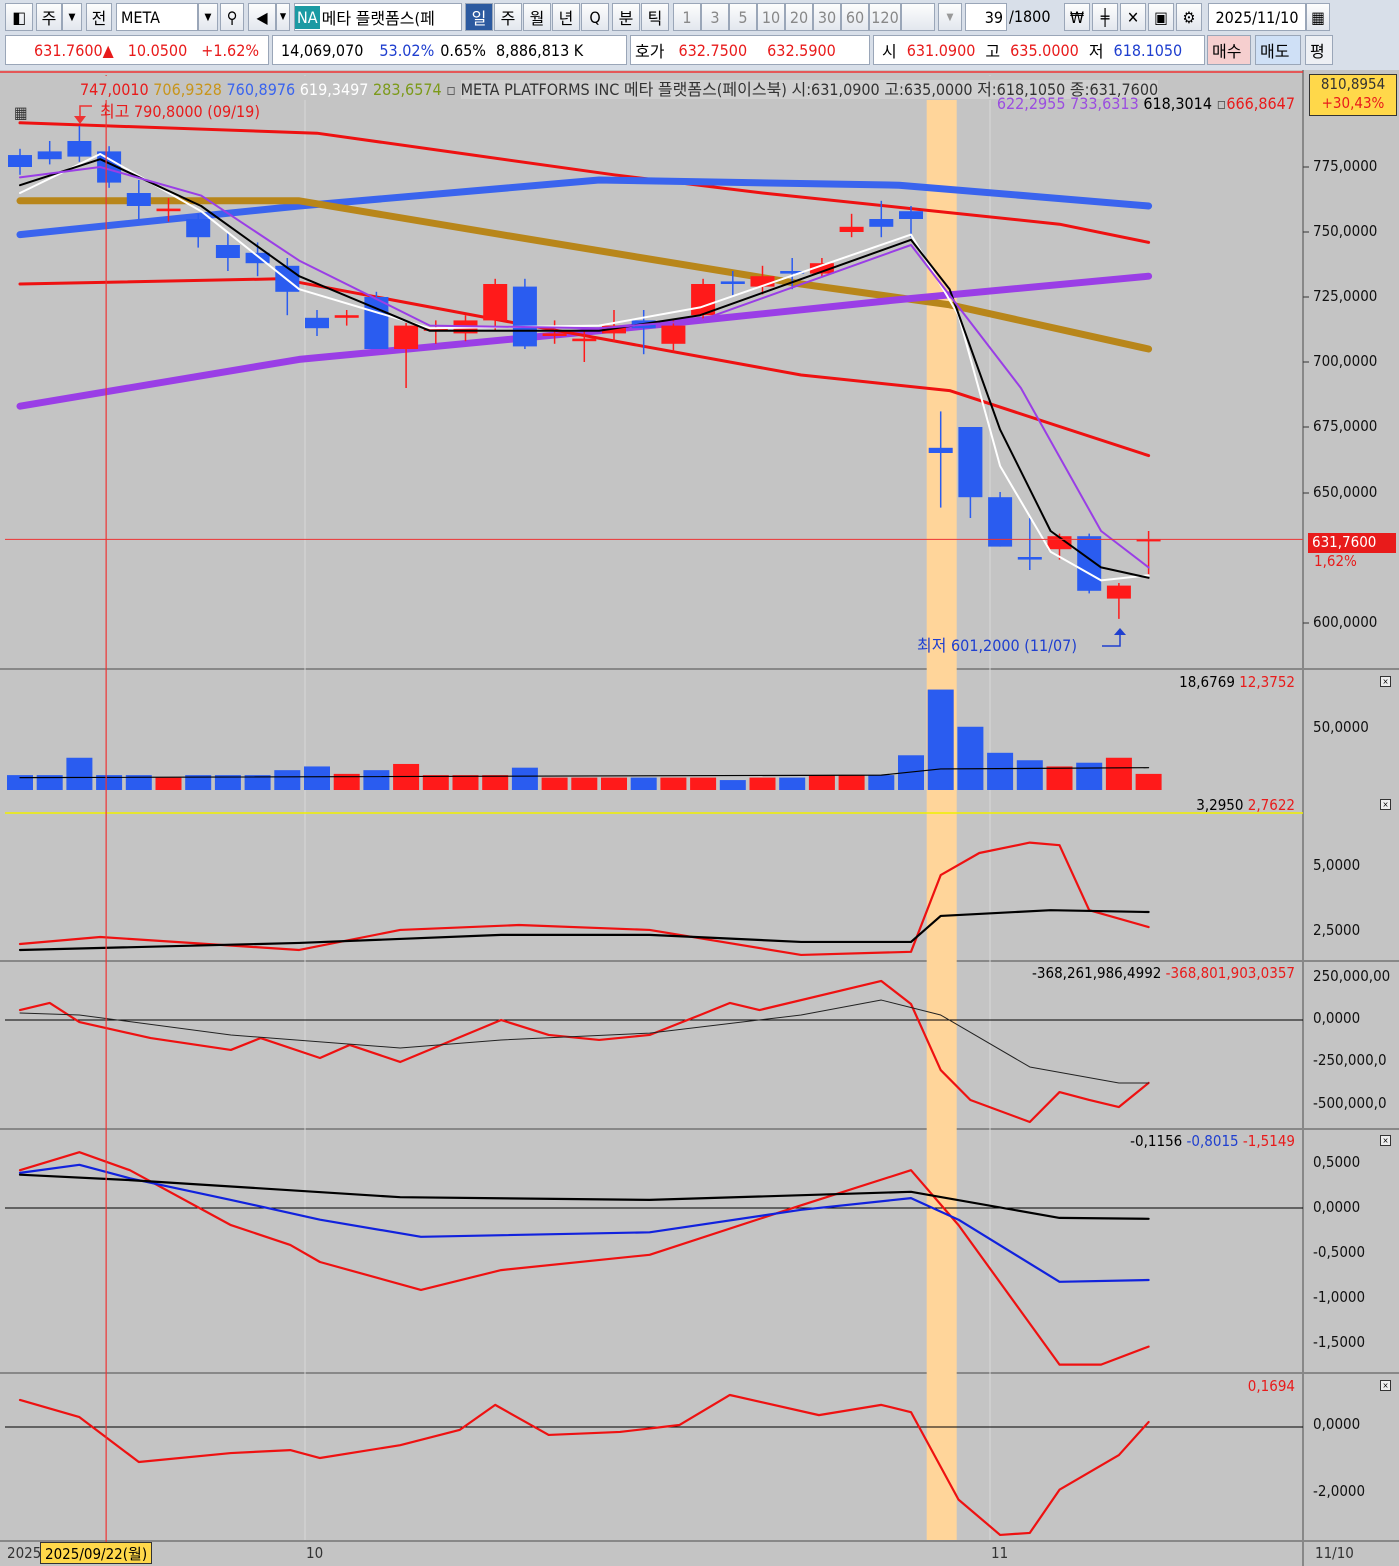 The height and width of the screenshot is (1566, 1399). What do you see at coordinates (1278, 50) in the screenshot?
I see `sell-button: 매도` at bounding box center [1278, 50].